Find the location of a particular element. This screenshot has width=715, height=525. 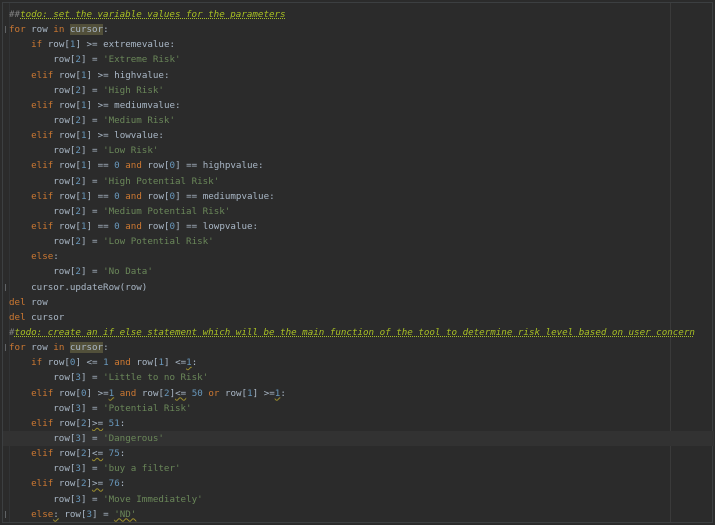

code-text: row[2] = 'Extreme Risk' is located at coordinates (94, 59).